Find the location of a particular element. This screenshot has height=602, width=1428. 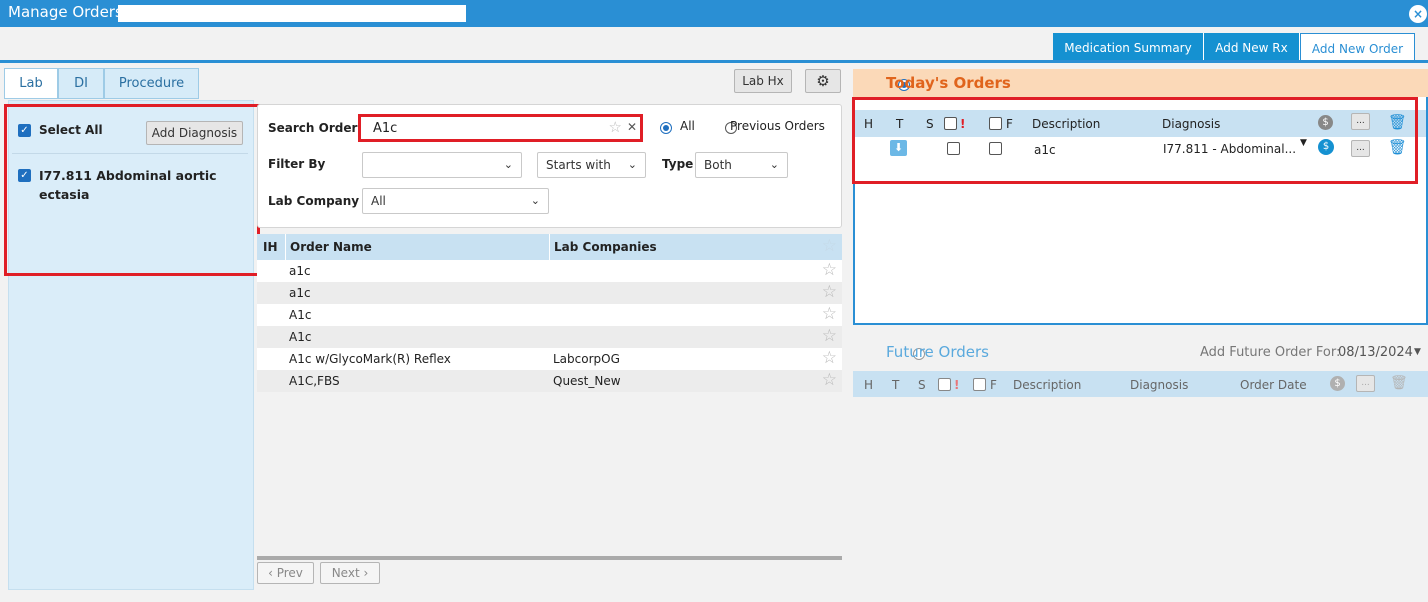

radio-previous-label: Previous Orders is located at coordinates (777, 126).